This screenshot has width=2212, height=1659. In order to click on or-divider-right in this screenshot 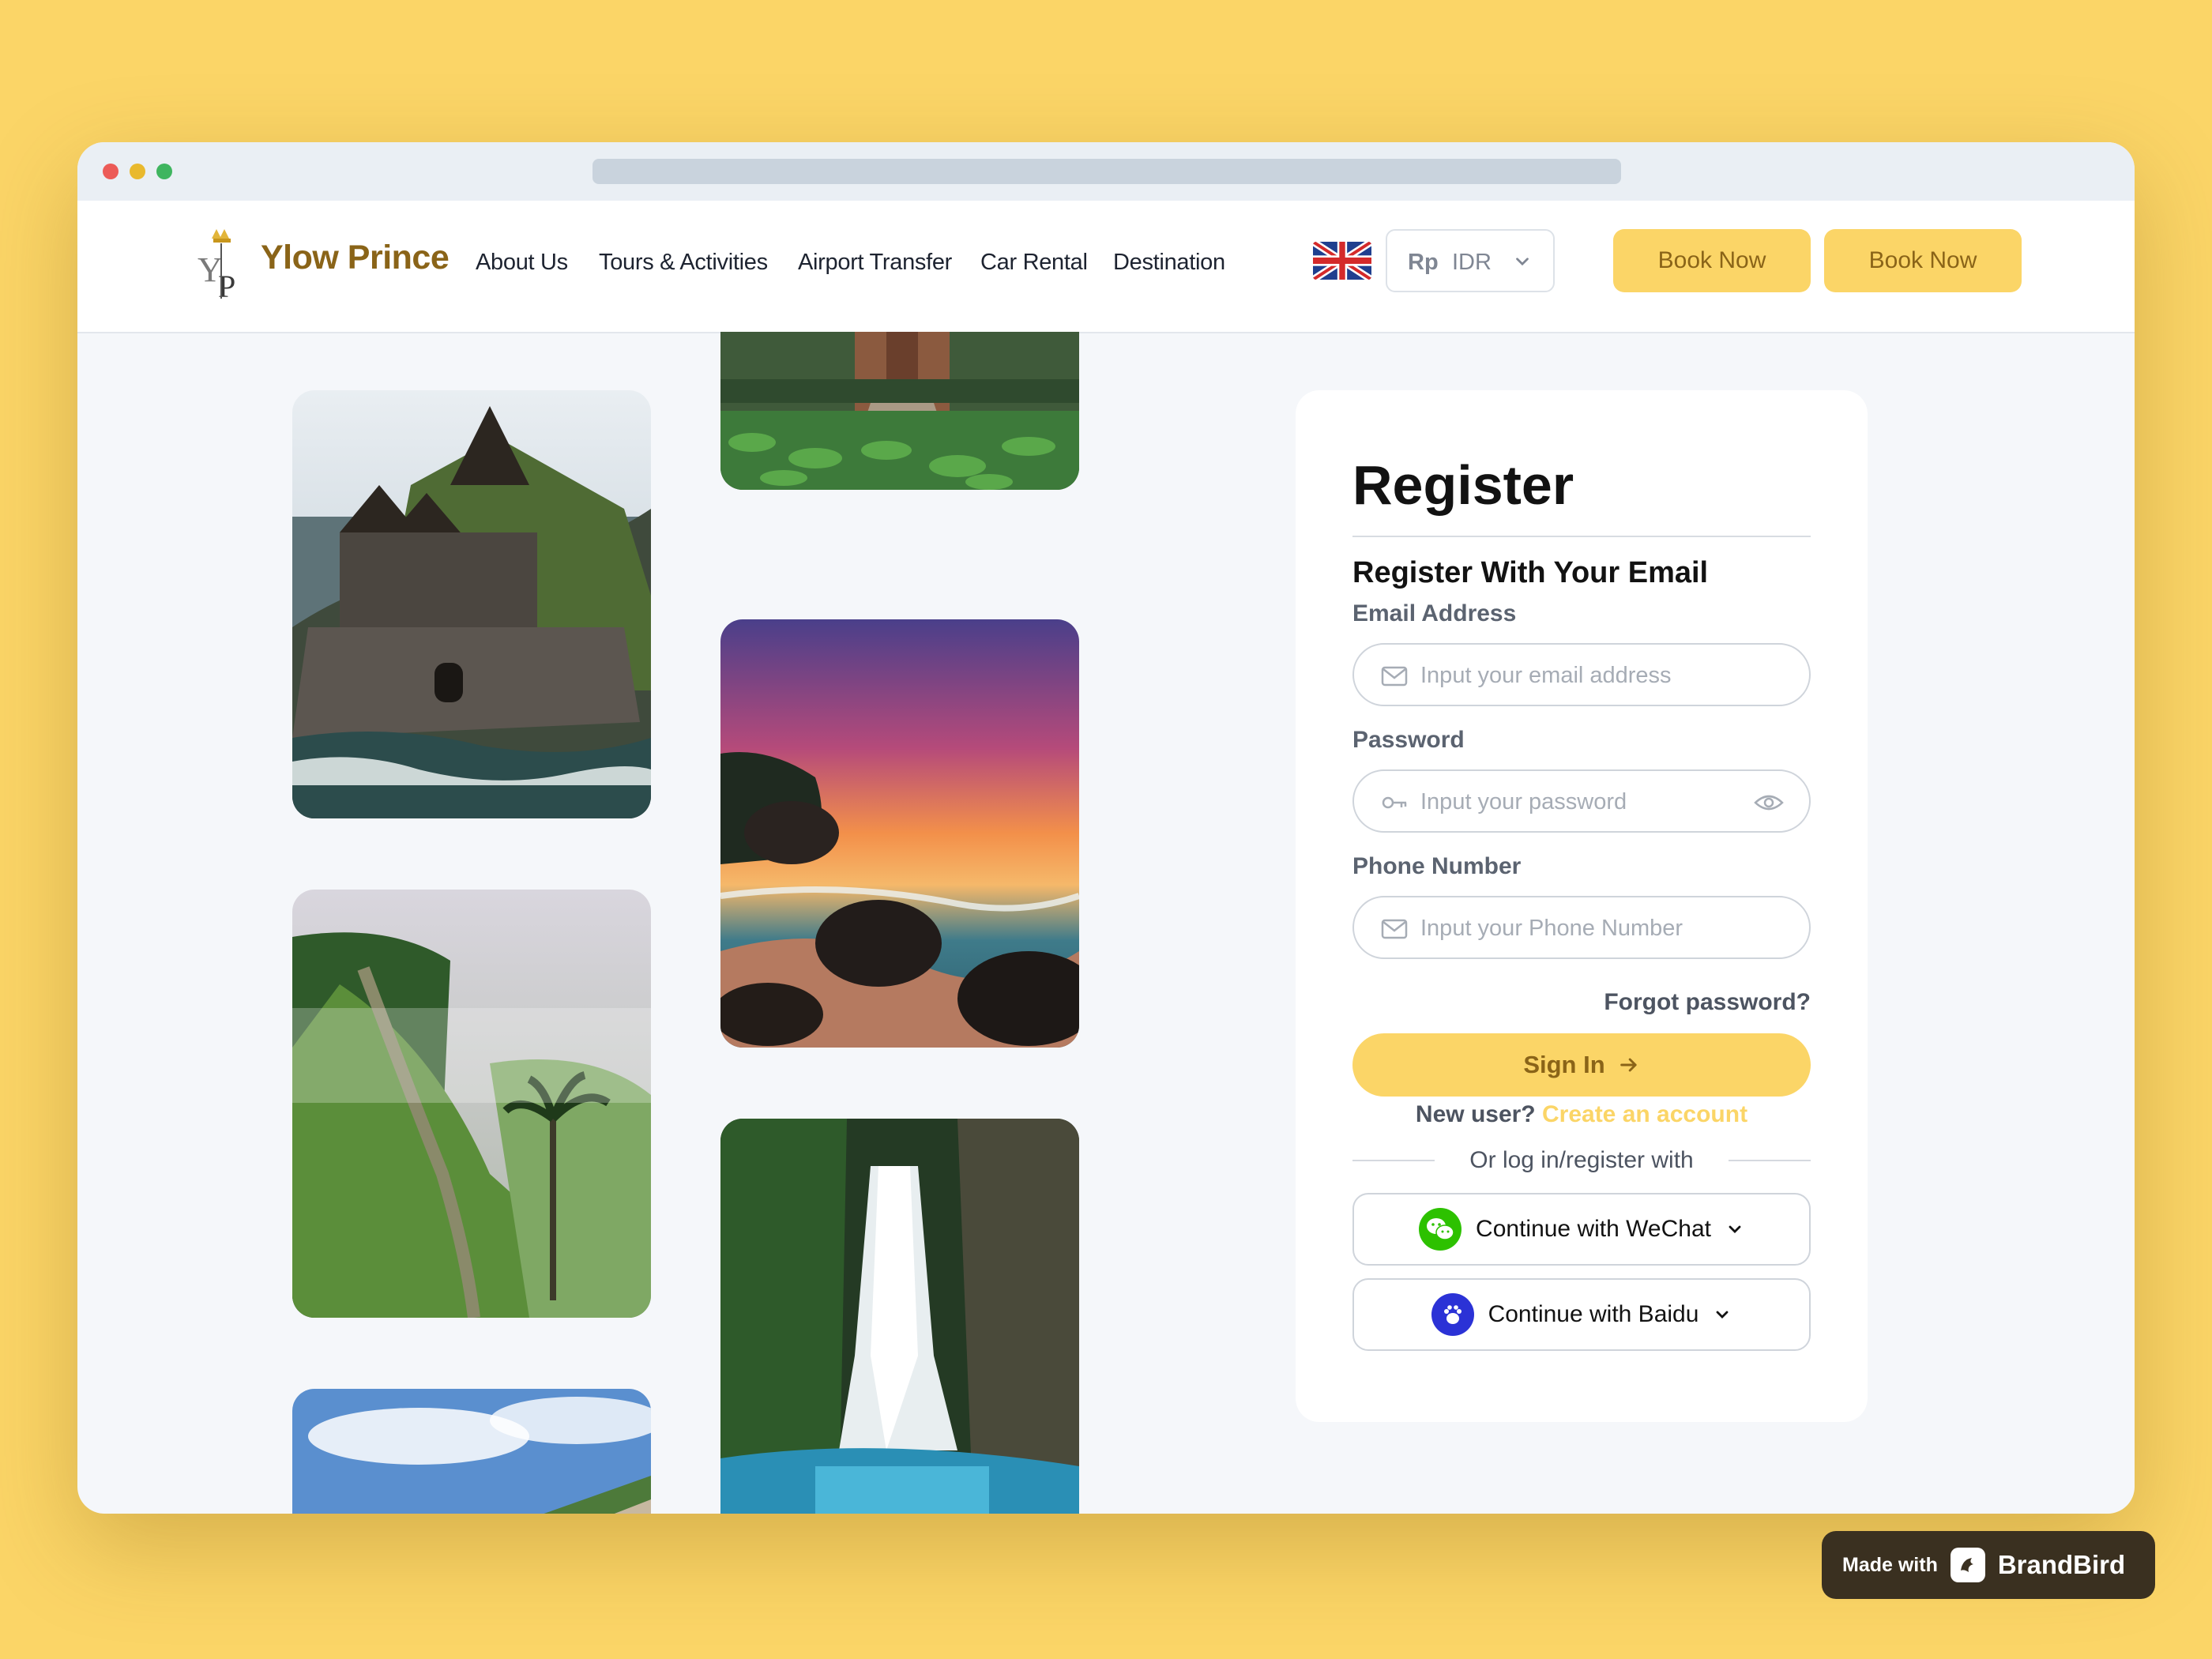, I will do `click(1770, 1160)`.